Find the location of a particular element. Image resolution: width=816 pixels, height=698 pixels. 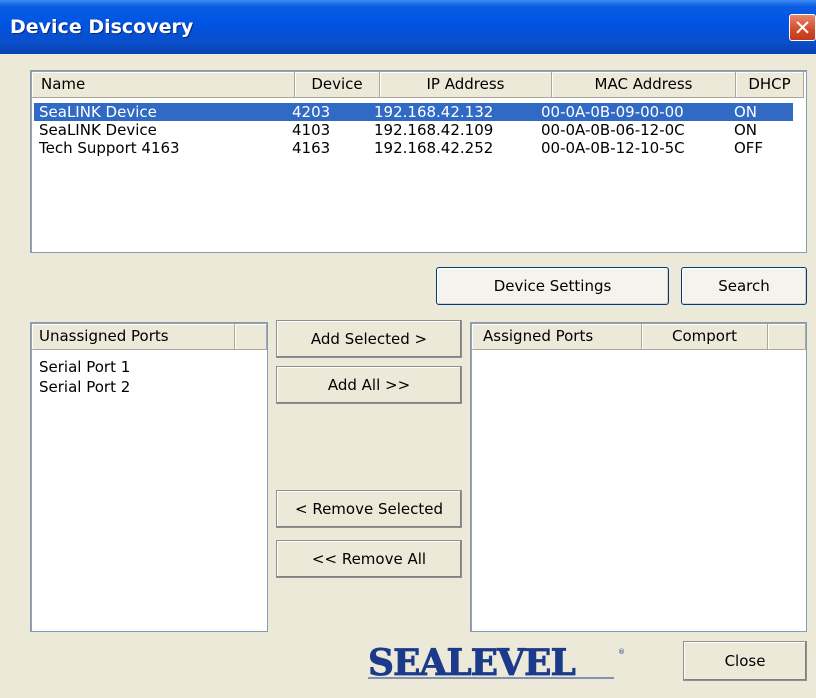

column-header-name: Name is located at coordinates (163, 85).